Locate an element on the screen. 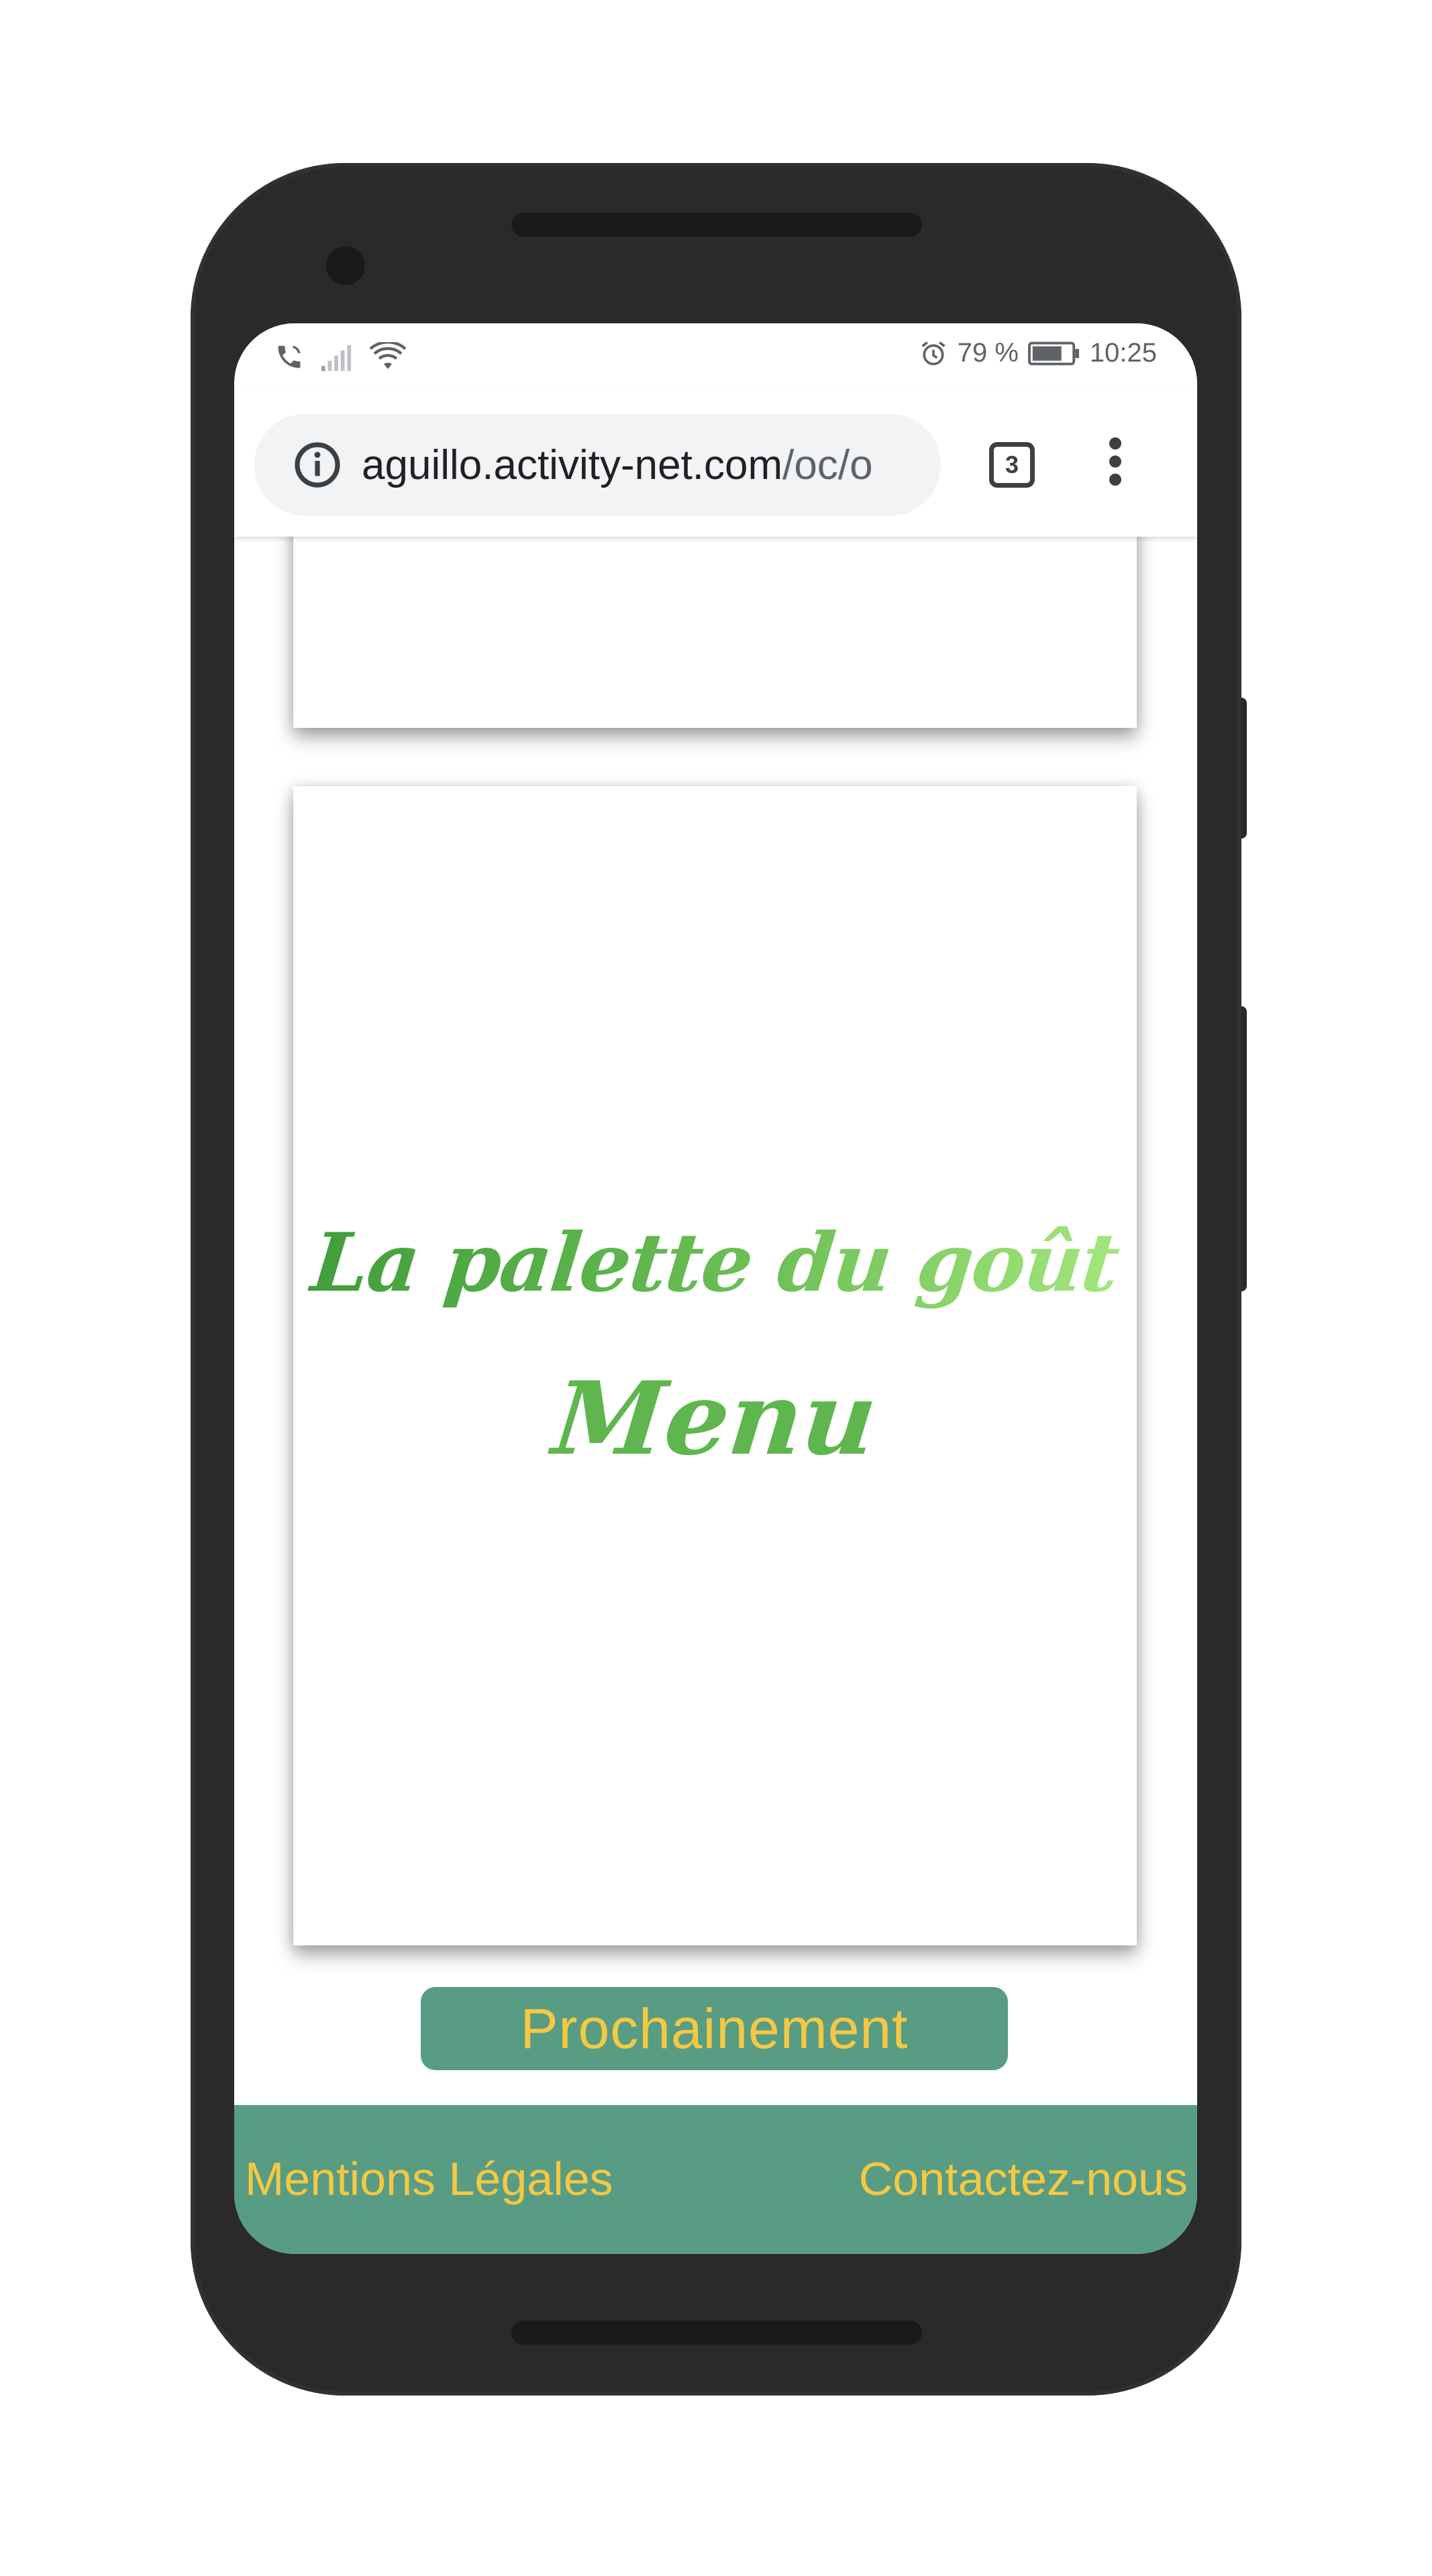 This screenshot has width=1432, height=2576. url-host: aguillo.activity-net.com is located at coordinates (572, 464).